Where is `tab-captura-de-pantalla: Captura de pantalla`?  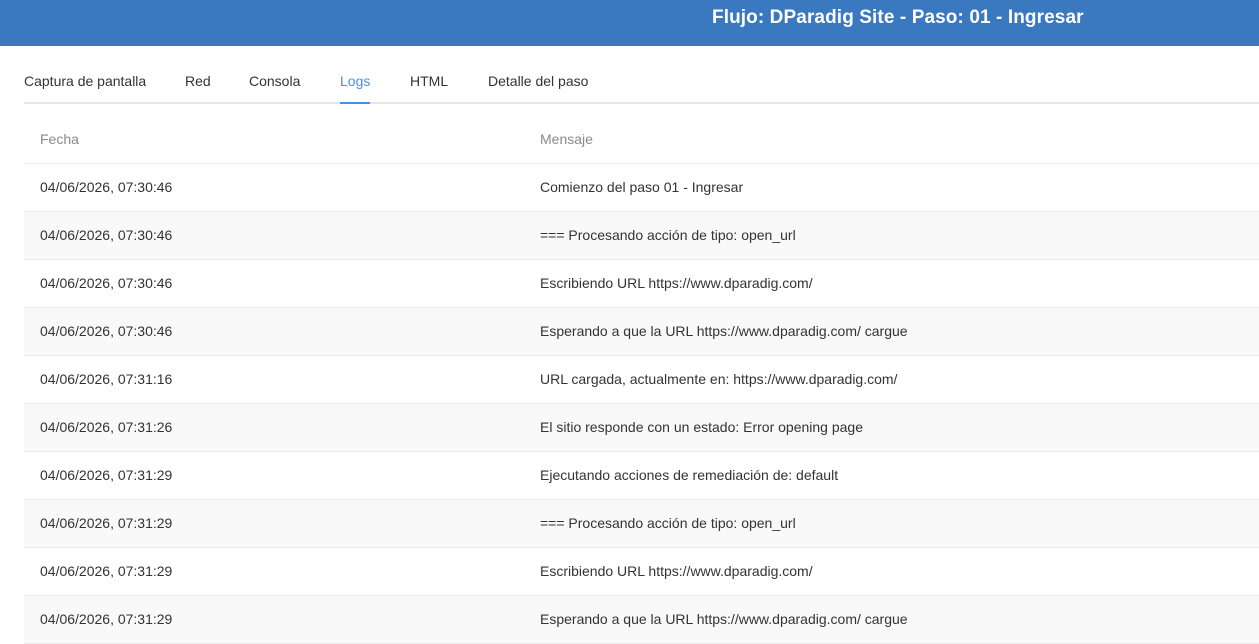 tab-captura-de-pantalla: Captura de pantalla is located at coordinates (85, 82).